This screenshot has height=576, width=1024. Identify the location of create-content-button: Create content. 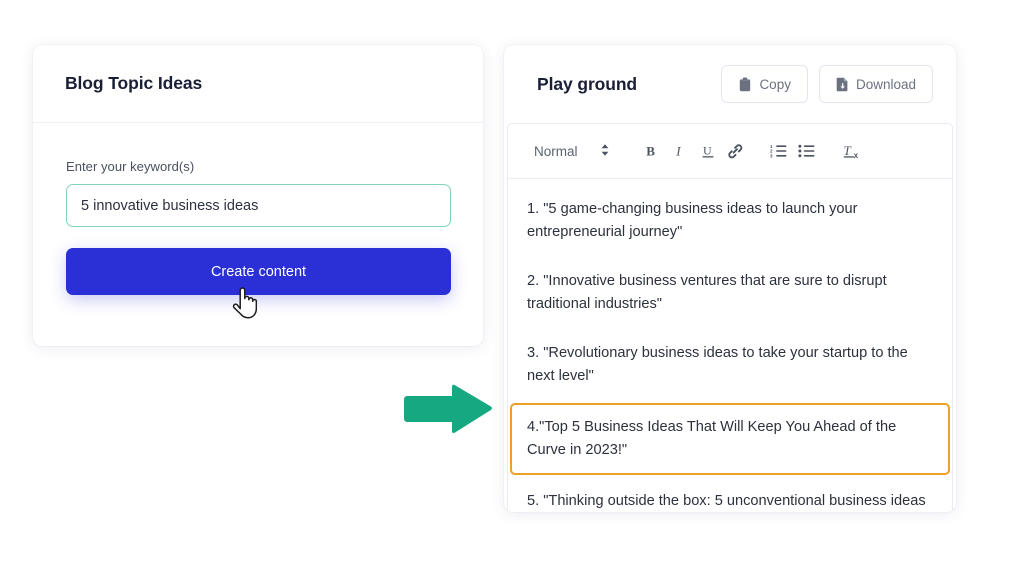
(258, 271).